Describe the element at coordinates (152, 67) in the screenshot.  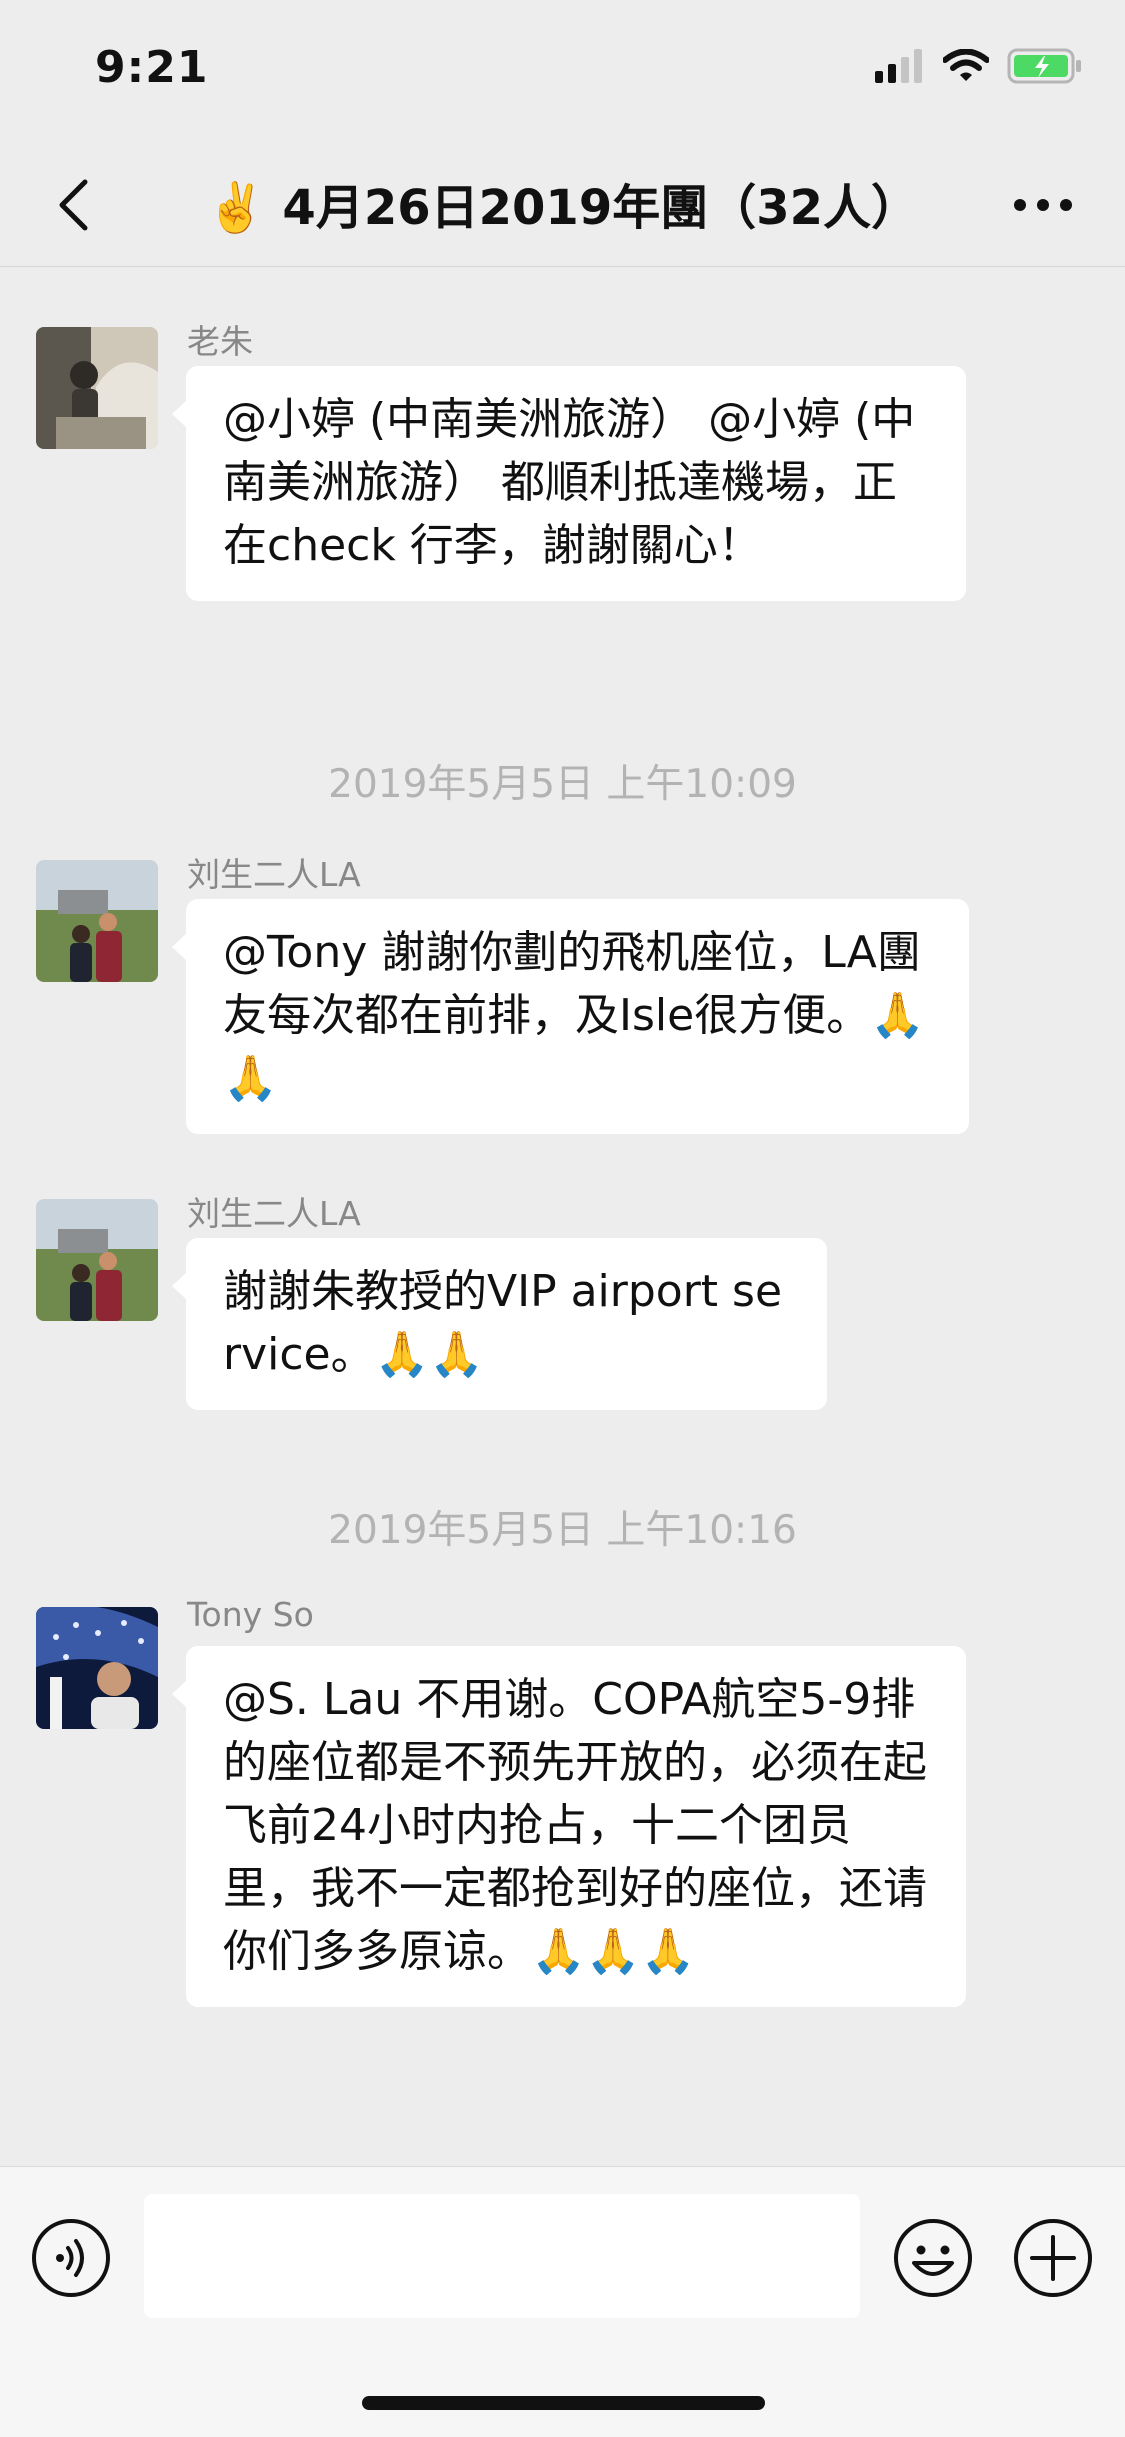
I see `status-time: 9:21` at that location.